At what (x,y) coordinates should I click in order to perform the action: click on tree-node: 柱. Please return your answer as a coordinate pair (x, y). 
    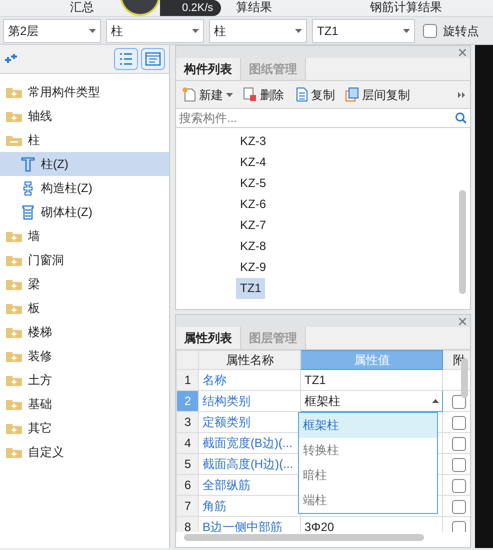
    Looking at the image, I should click on (84, 140).